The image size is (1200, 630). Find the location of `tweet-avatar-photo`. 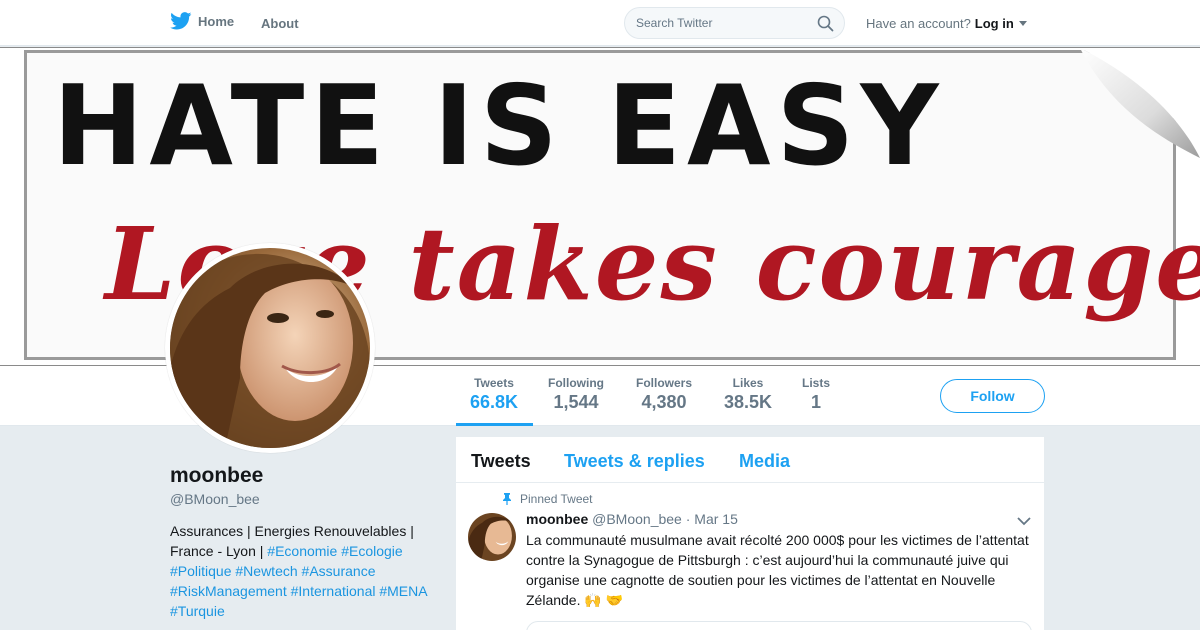

tweet-avatar-photo is located at coordinates (492, 537).